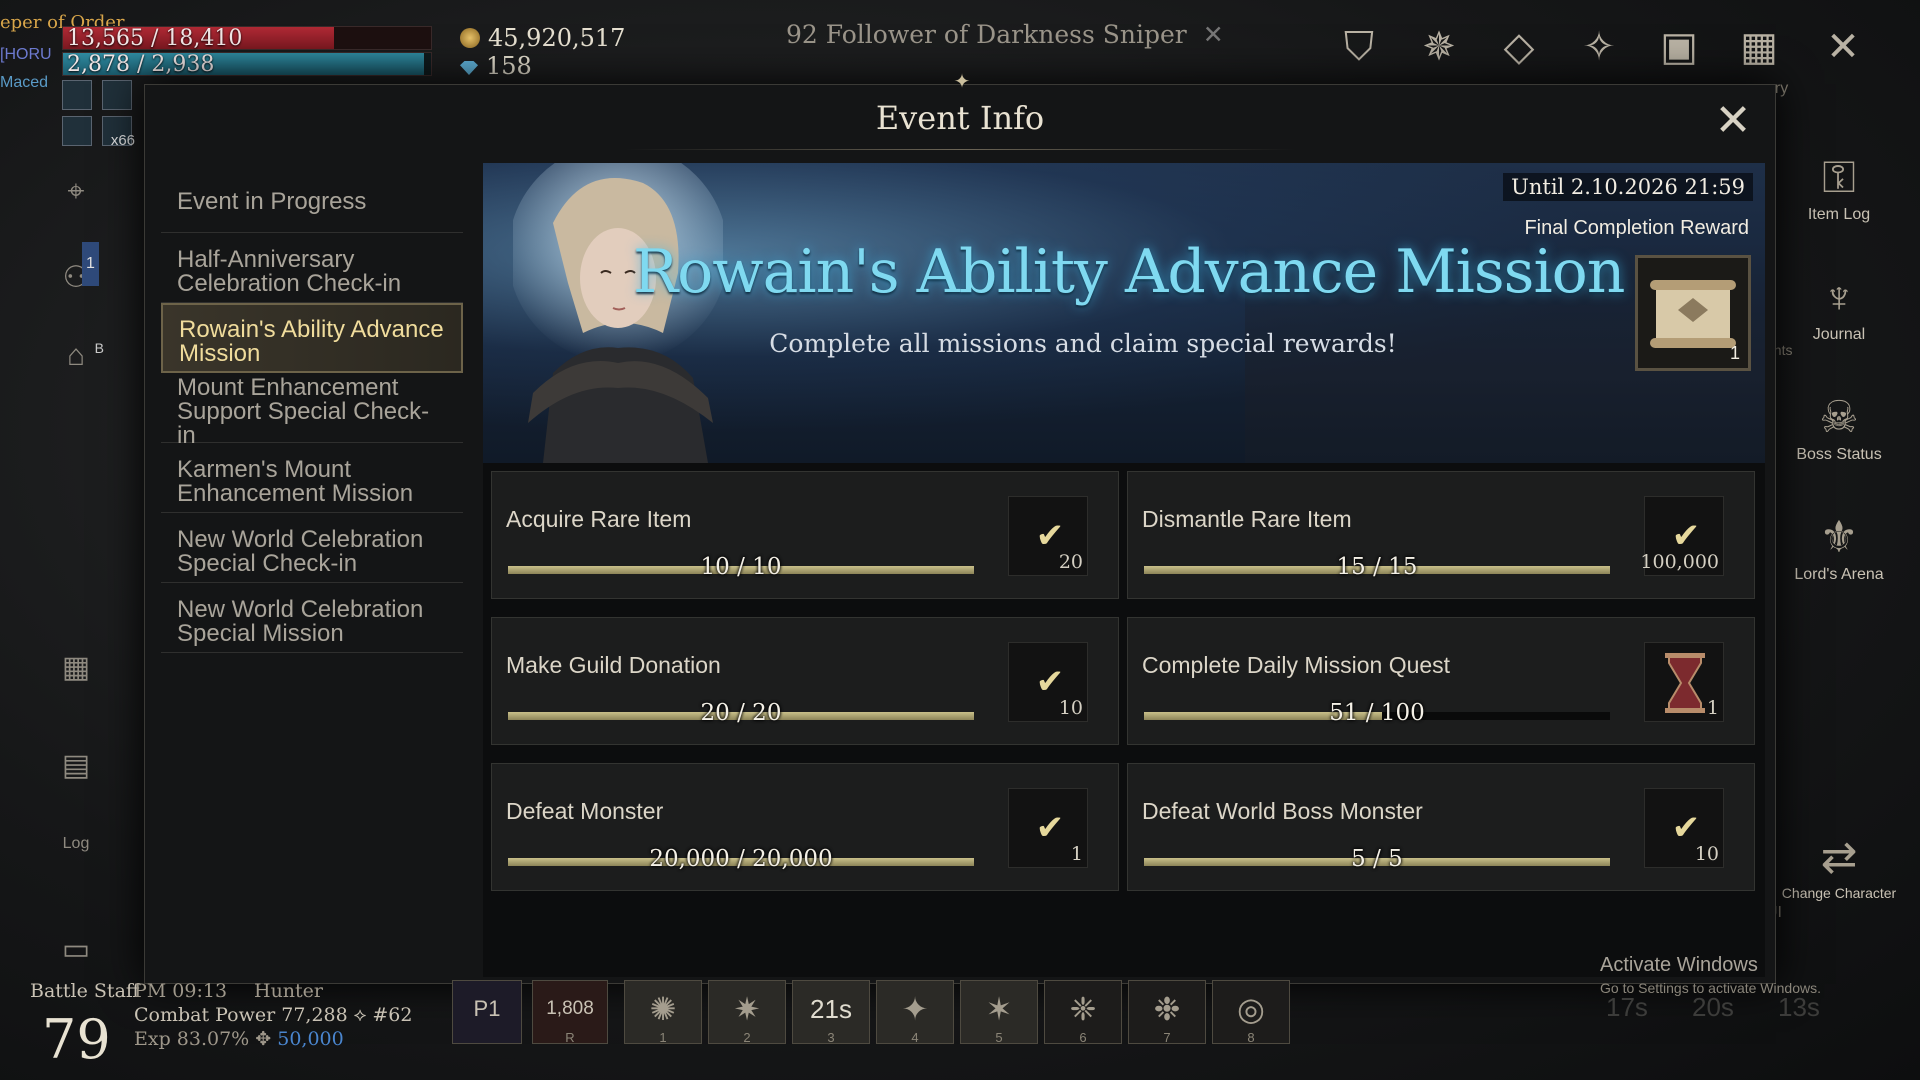 The width and height of the screenshot is (1920, 1080). I want to click on compass-diamond-icon: ✧, so click(1599, 47).